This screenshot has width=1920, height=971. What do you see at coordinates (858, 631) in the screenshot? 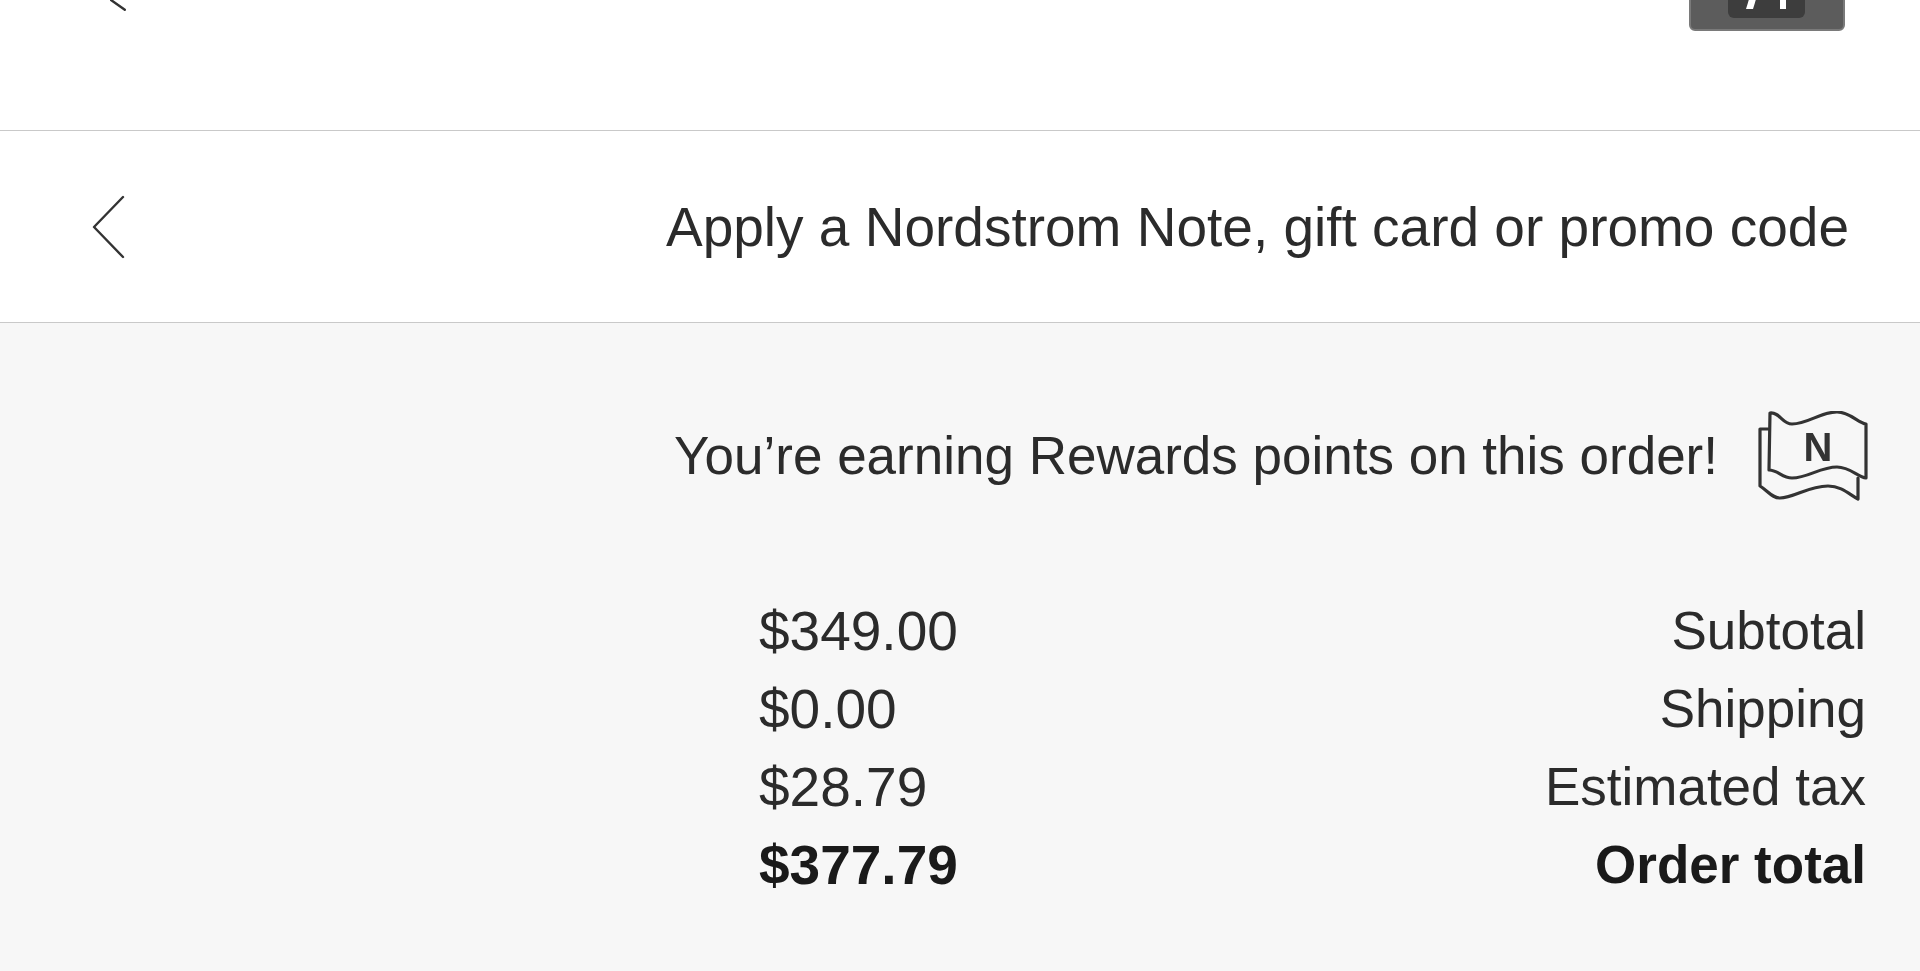
I see `total-amount: $349.00` at bounding box center [858, 631].